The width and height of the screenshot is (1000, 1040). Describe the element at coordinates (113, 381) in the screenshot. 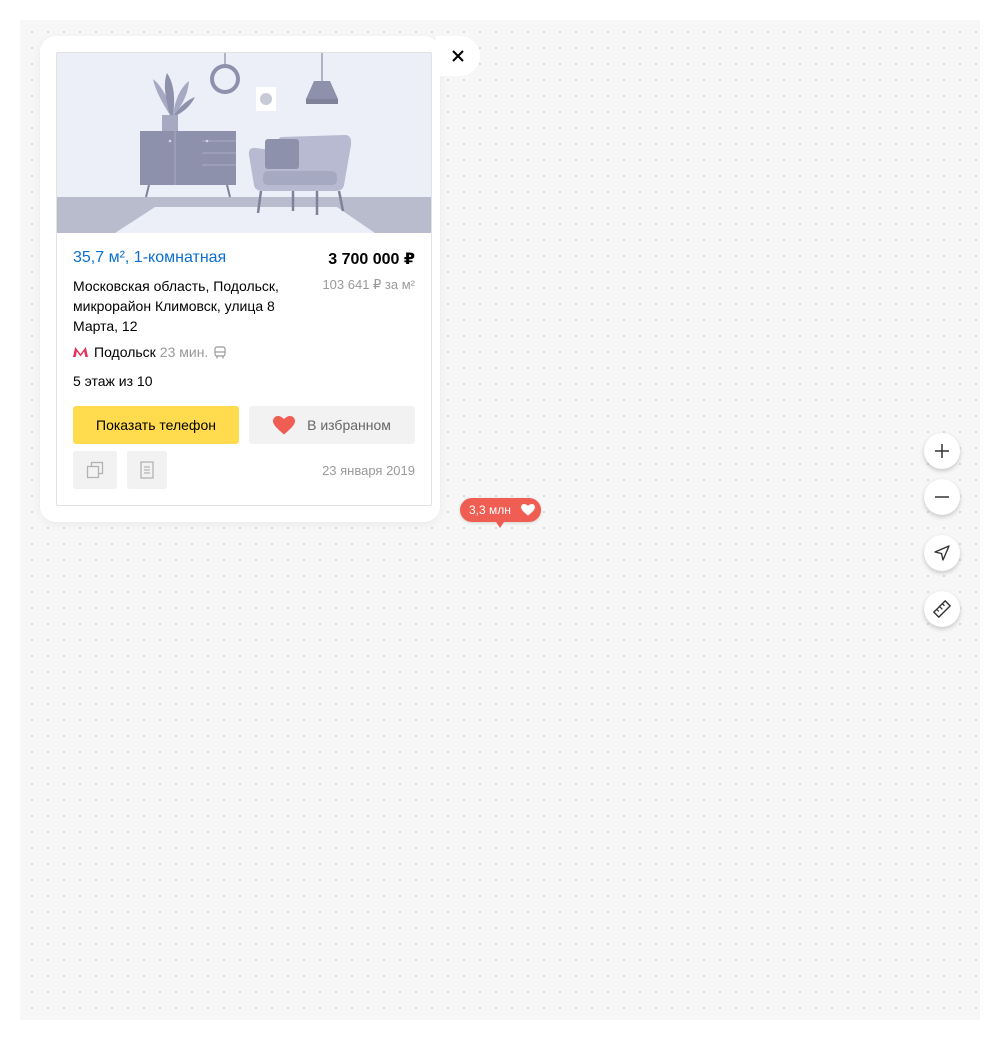

I see `listing-floor: 5 этаж из 10` at that location.